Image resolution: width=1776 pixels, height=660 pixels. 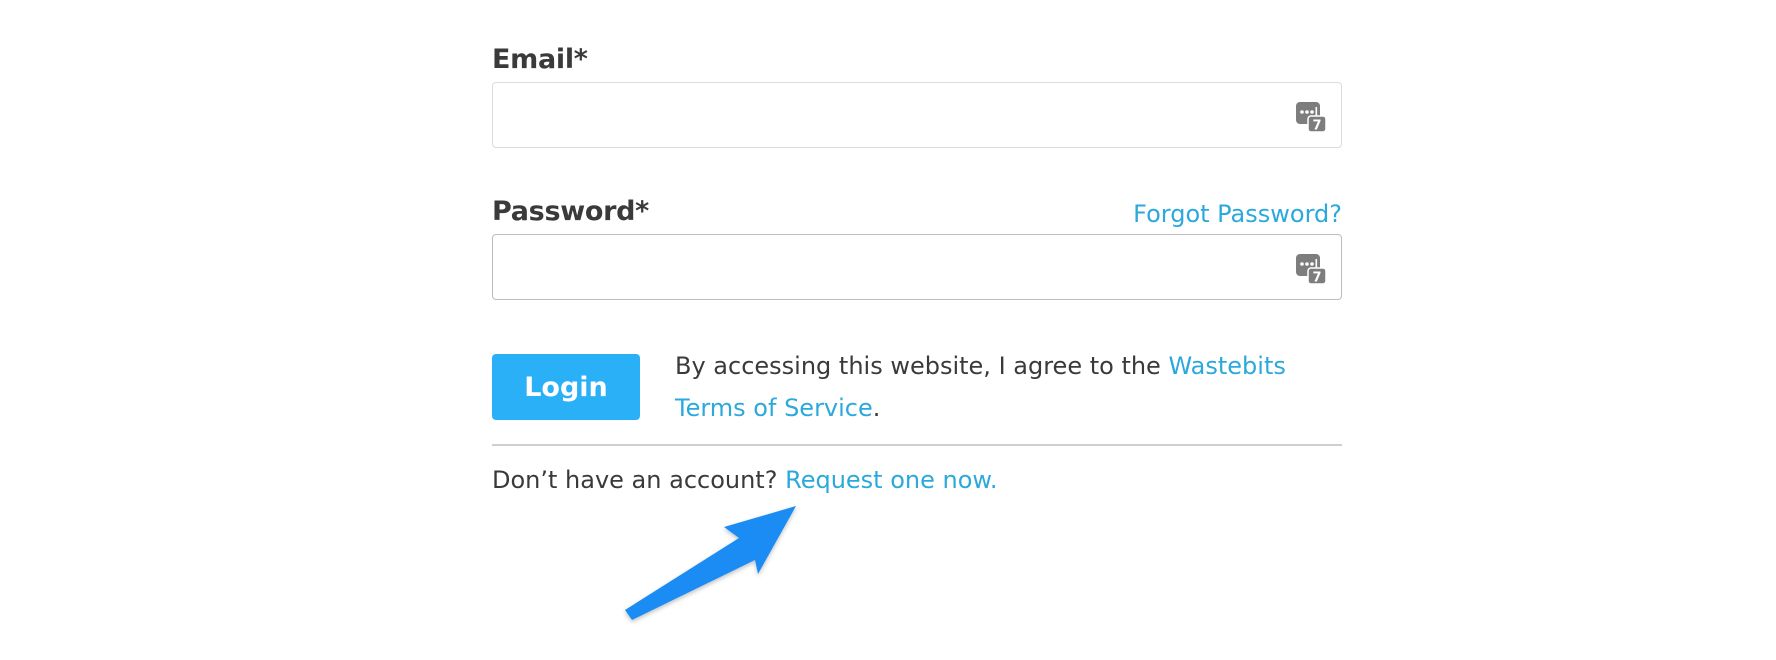 I want to click on signup-line: Don’t have an account? Request one now., so click(x=744, y=480).